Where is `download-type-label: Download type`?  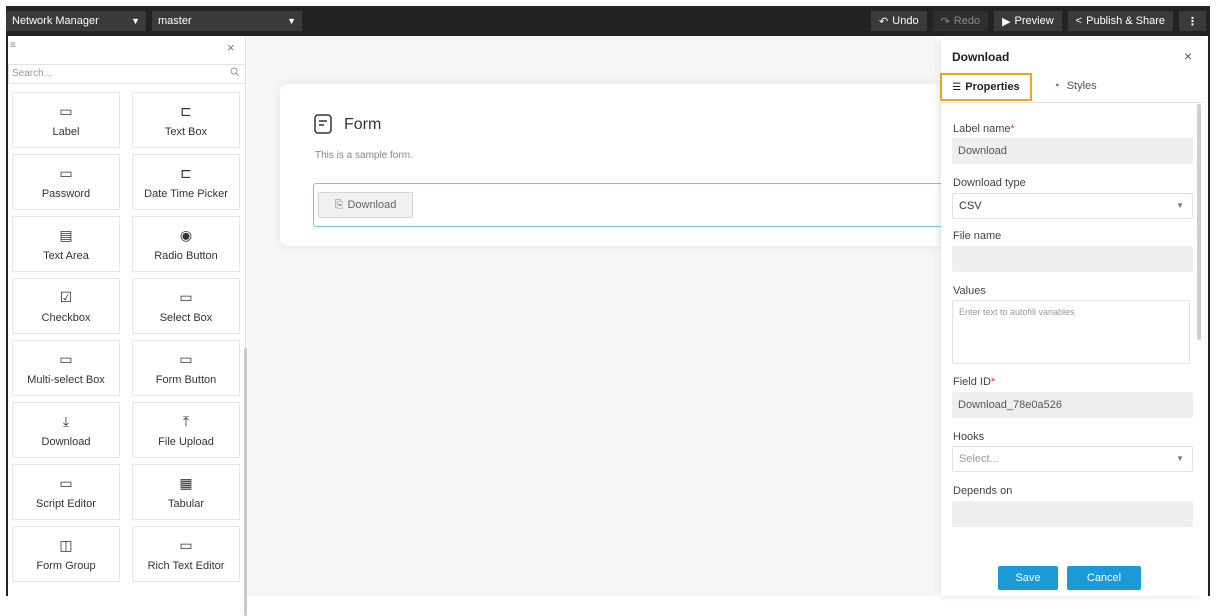
download-type-label: Download type is located at coordinates (989, 183).